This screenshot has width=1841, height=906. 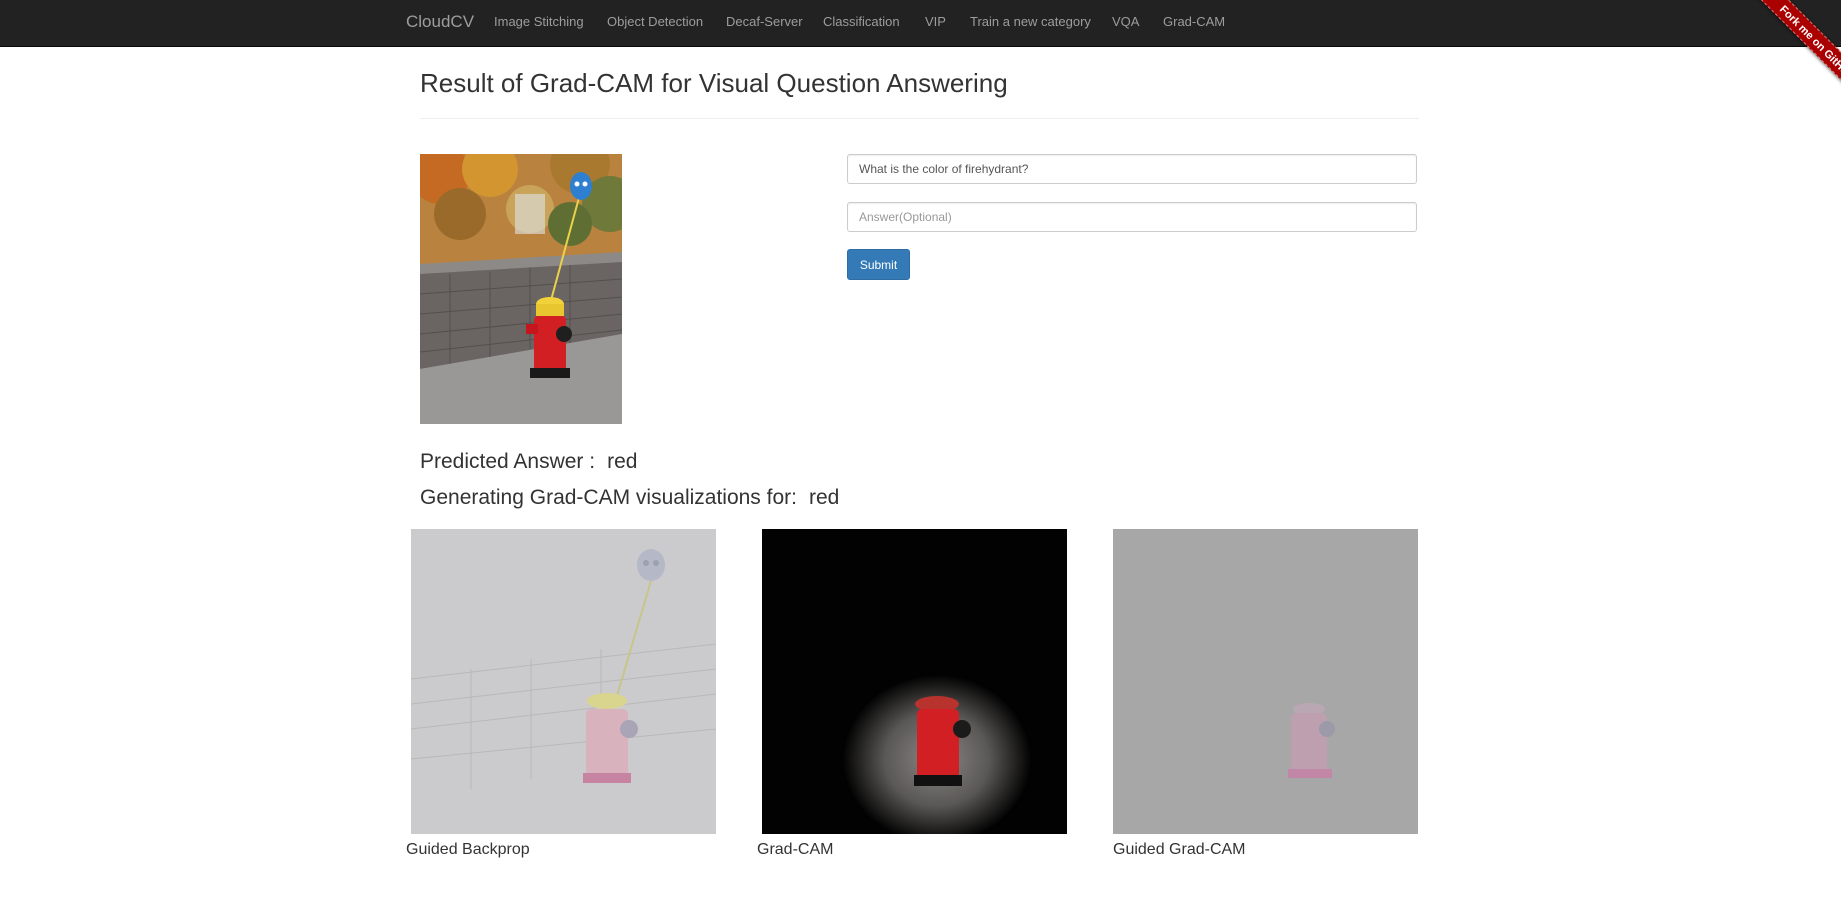 What do you see at coordinates (764, 23) in the screenshot?
I see `nav-item-decaf-server: Decaf-Server` at bounding box center [764, 23].